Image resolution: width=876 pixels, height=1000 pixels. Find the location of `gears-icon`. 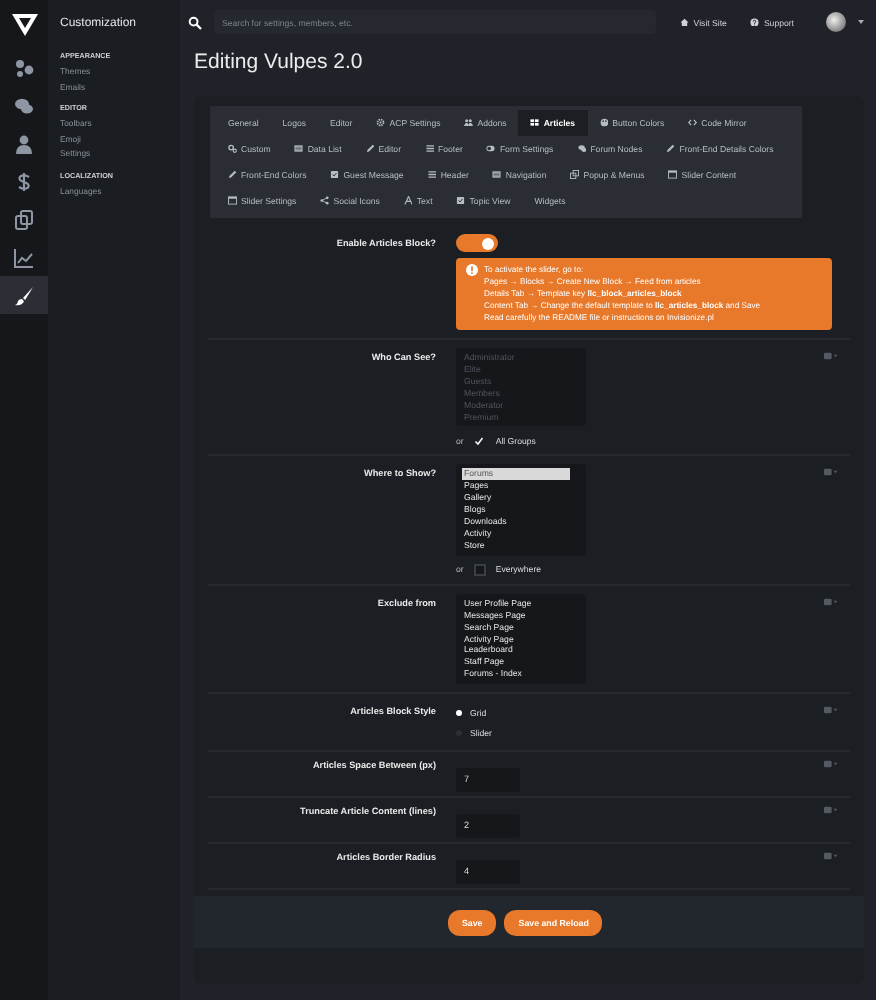

gears-icon is located at coordinates (232, 149).